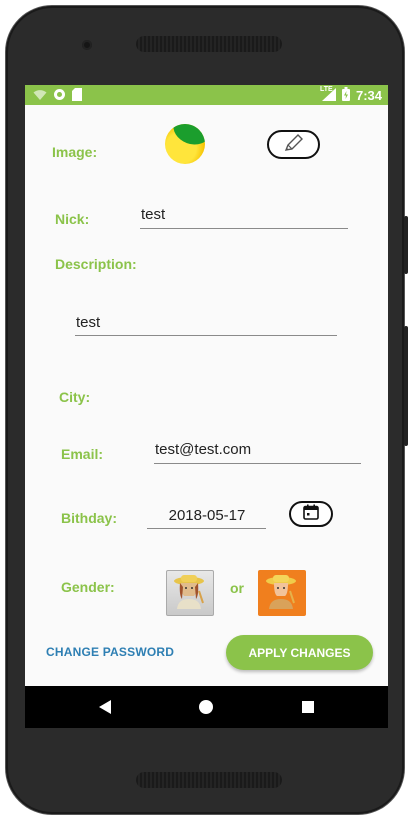 The height and width of the screenshot is (818, 413). What do you see at coordinates (59, 96) in the screenshot?
I see `circle-notification-icon` at bounding box center [59, 96].